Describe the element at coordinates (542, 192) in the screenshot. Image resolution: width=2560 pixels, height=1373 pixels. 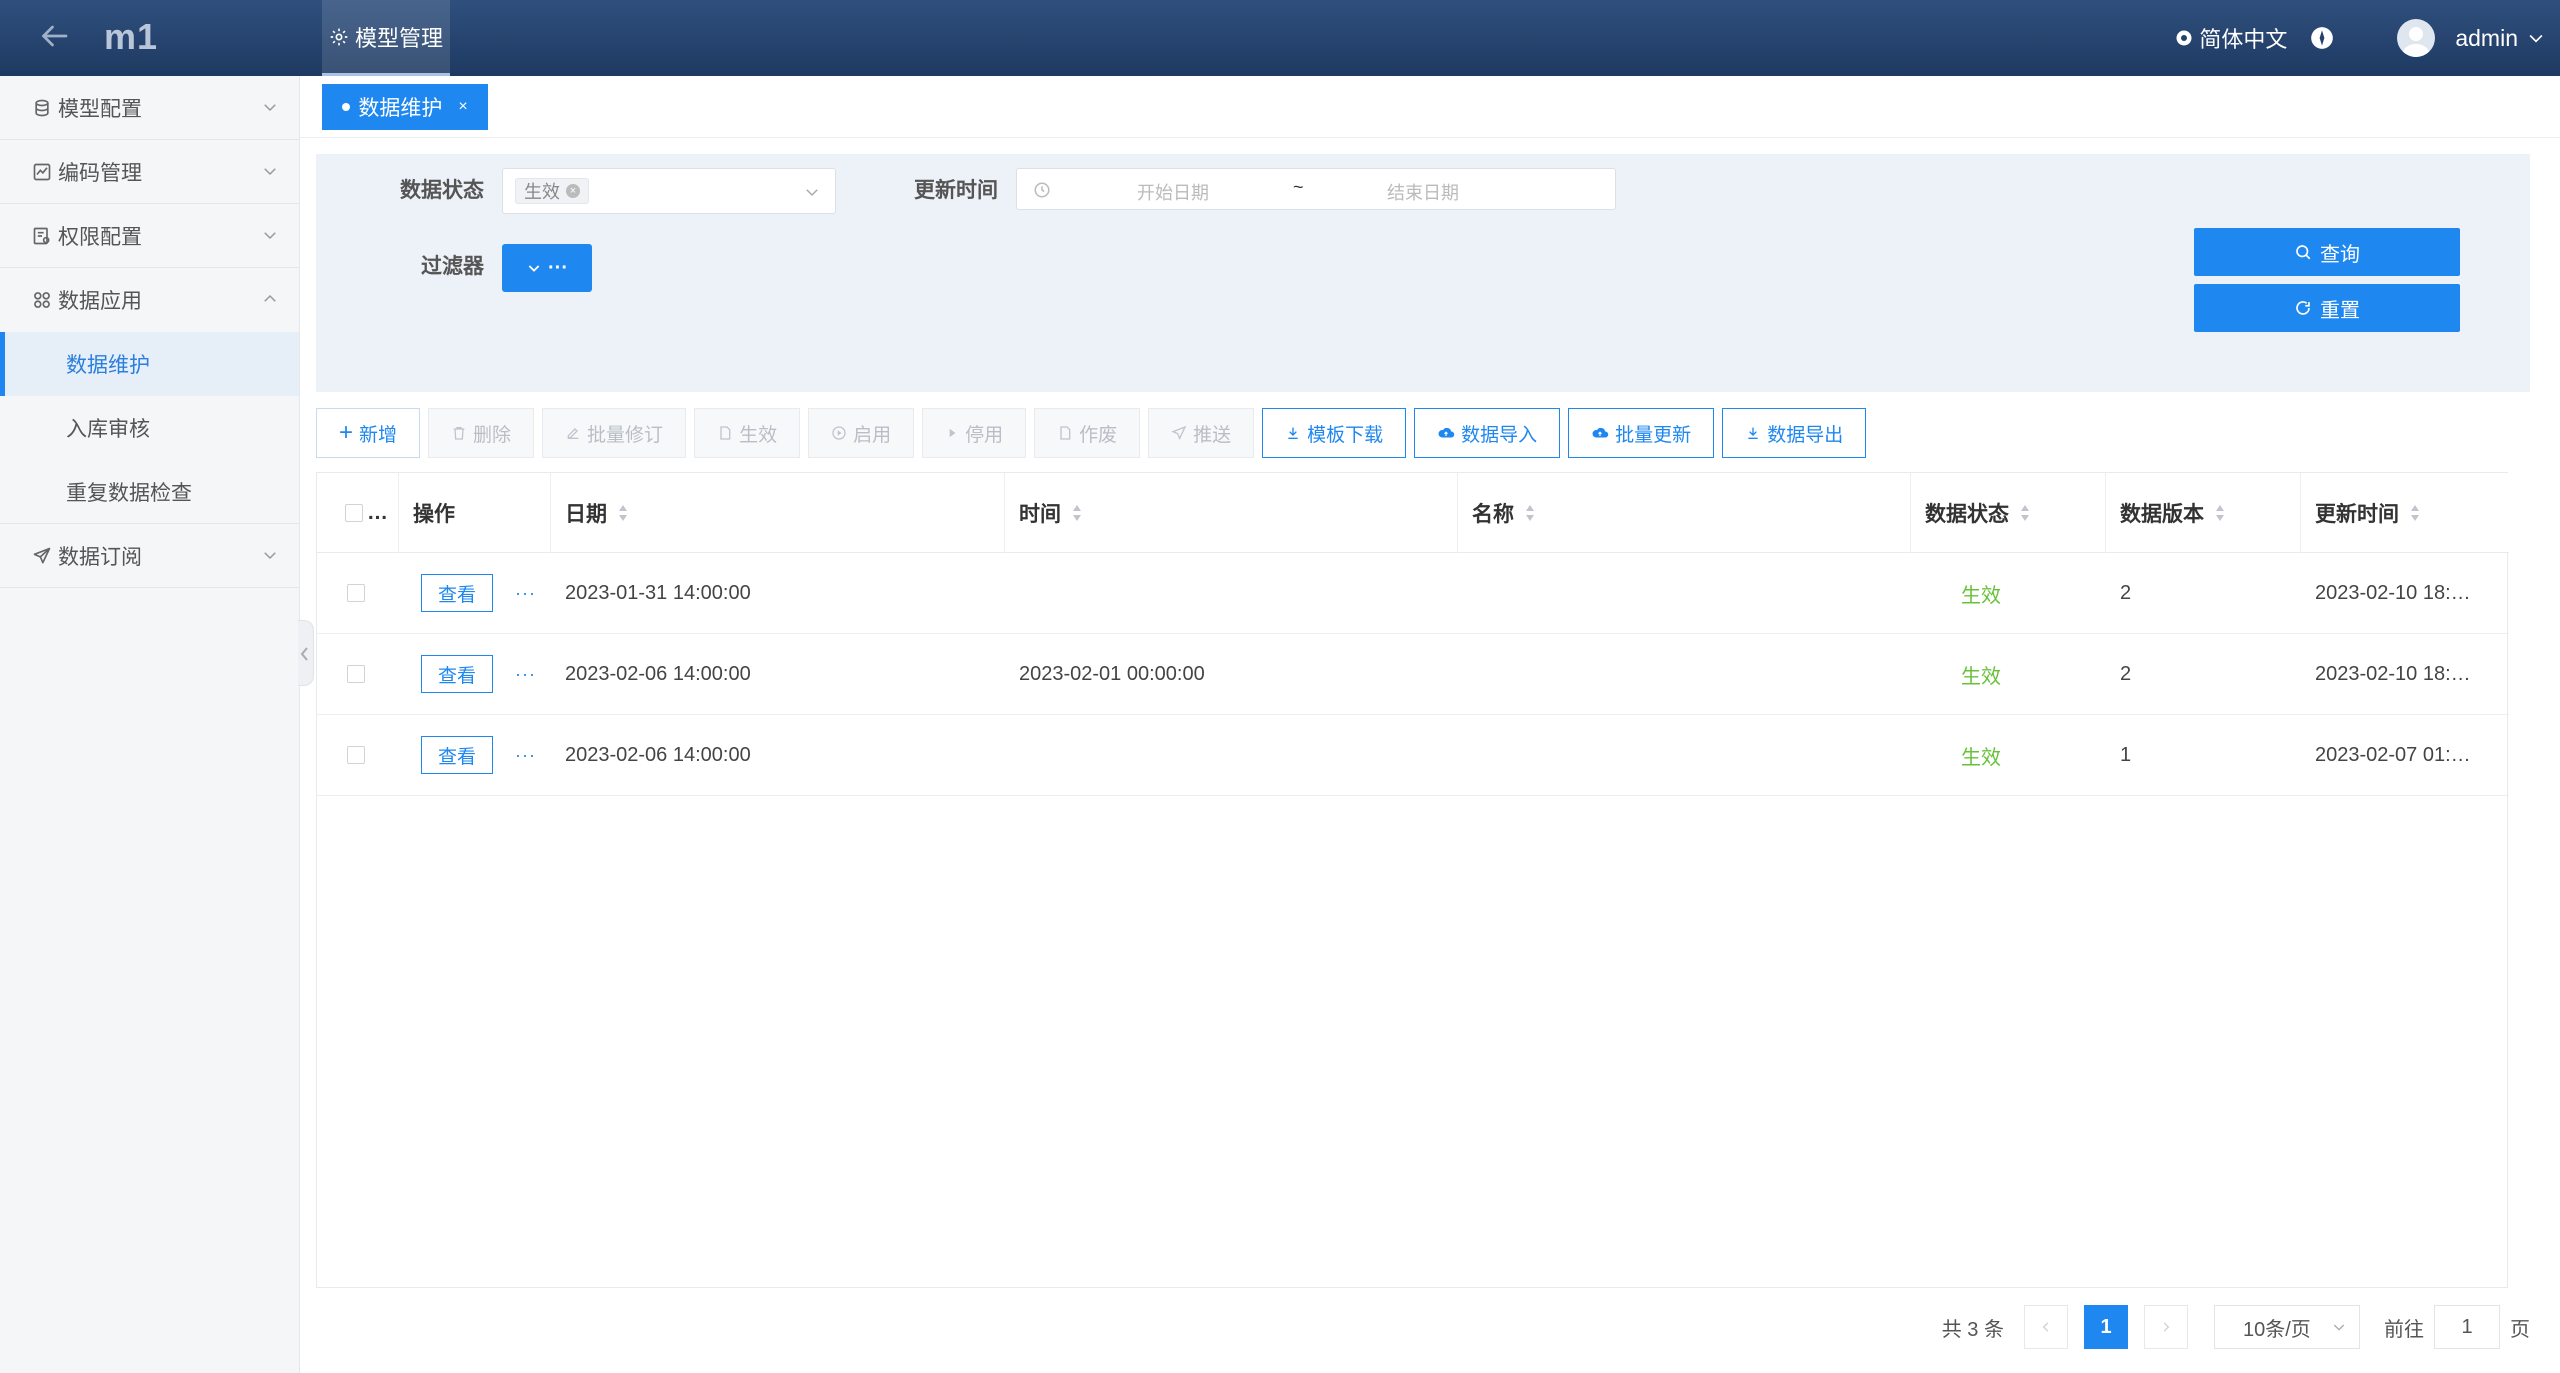
I see `status-tag-label: 生效` at that location.